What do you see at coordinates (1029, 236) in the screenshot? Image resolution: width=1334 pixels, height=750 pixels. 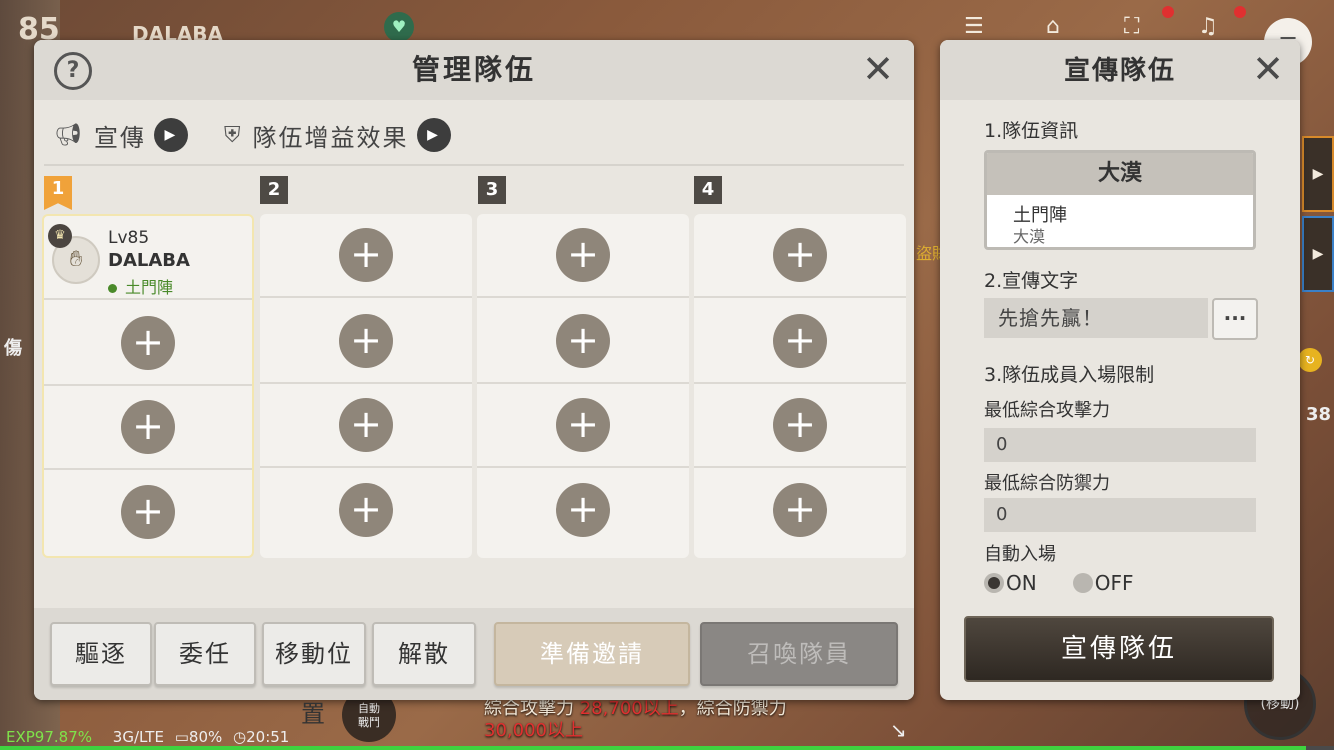 I see `team-info-map: 大漠` at bounding box center [1029, 236].